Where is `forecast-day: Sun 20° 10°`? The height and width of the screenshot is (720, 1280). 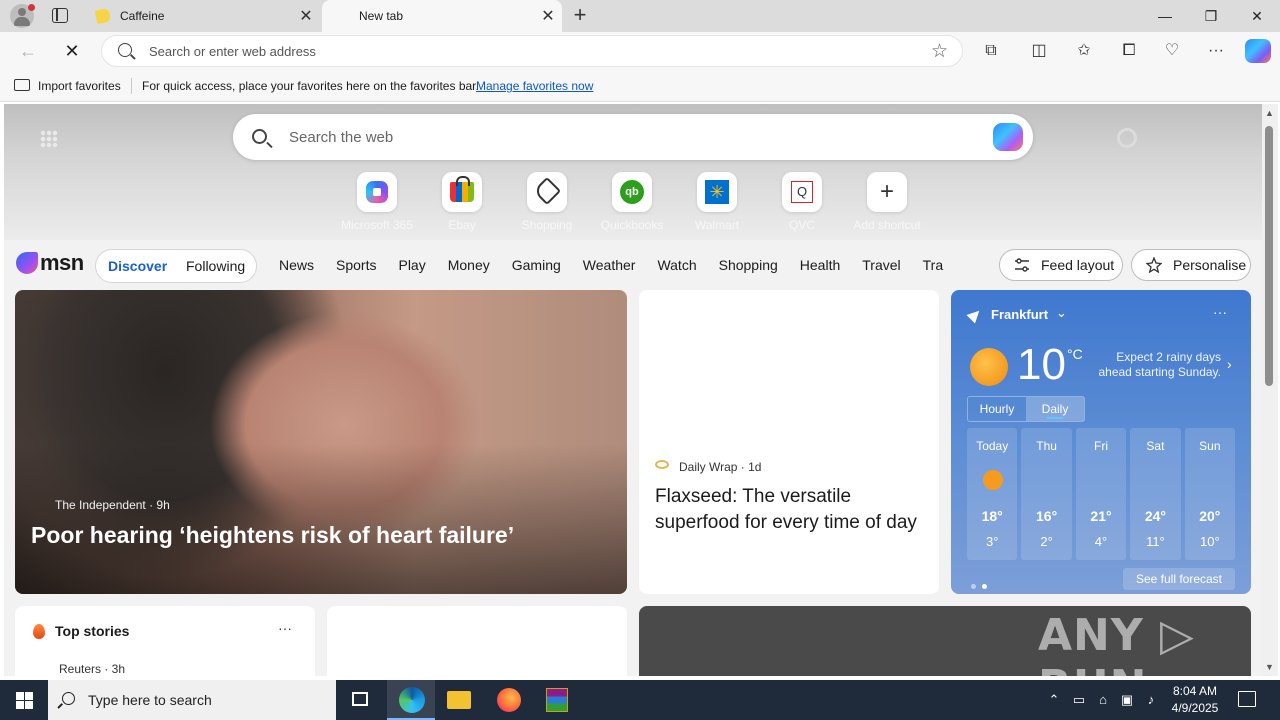
forecast-day: Sun 20° 10° is located at coordinates (1210, 494).